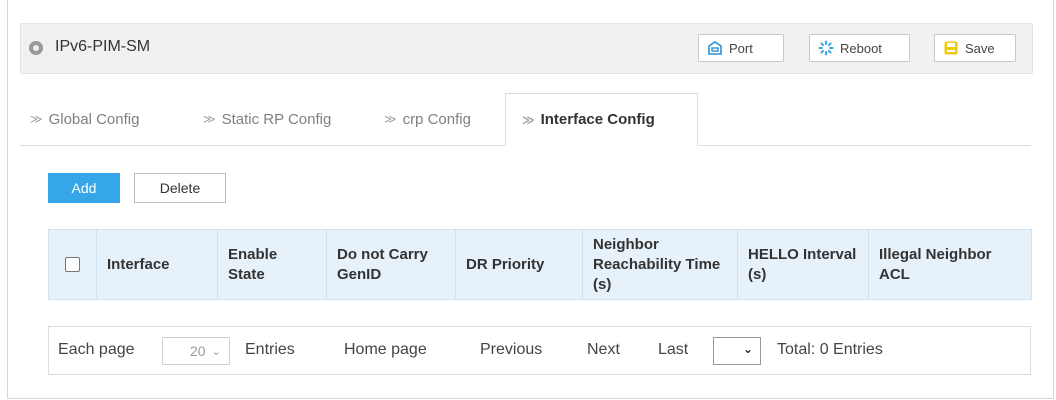 Image resolution: width=1056 pixels, height=400 pixels. Describe the element at coordinates (391, 264) in the screenshot. I see `column-header: Do not Carry GenID` at that location.